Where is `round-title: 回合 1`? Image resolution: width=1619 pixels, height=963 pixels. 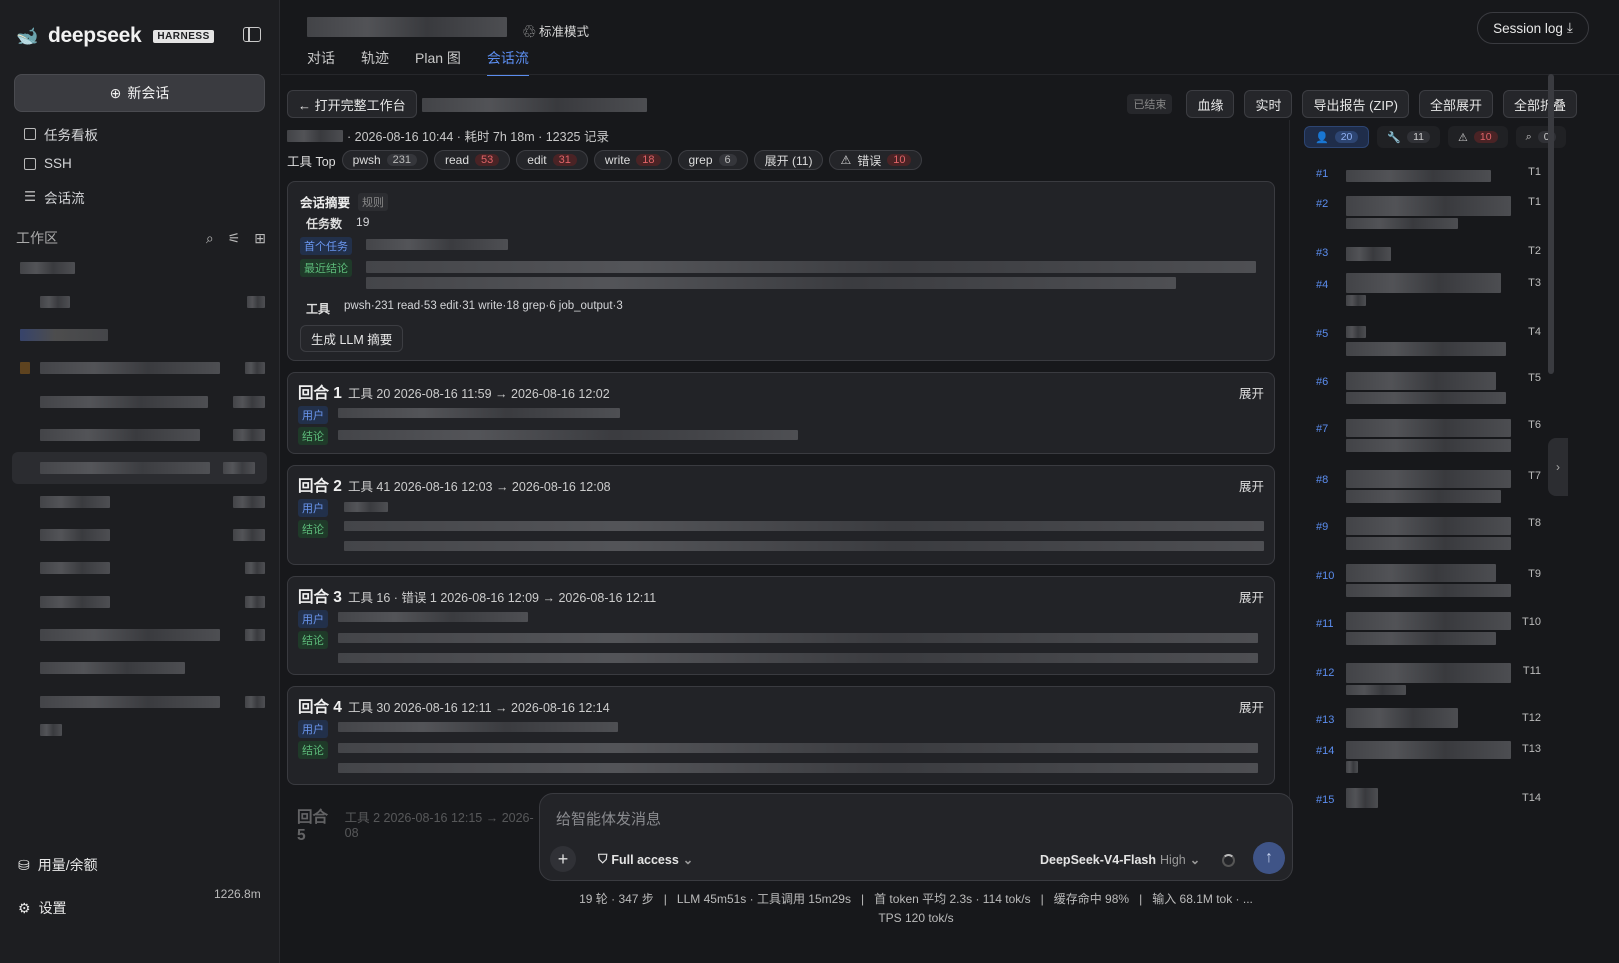 round-title: 回合 1 is located at coordinates (320, 393).